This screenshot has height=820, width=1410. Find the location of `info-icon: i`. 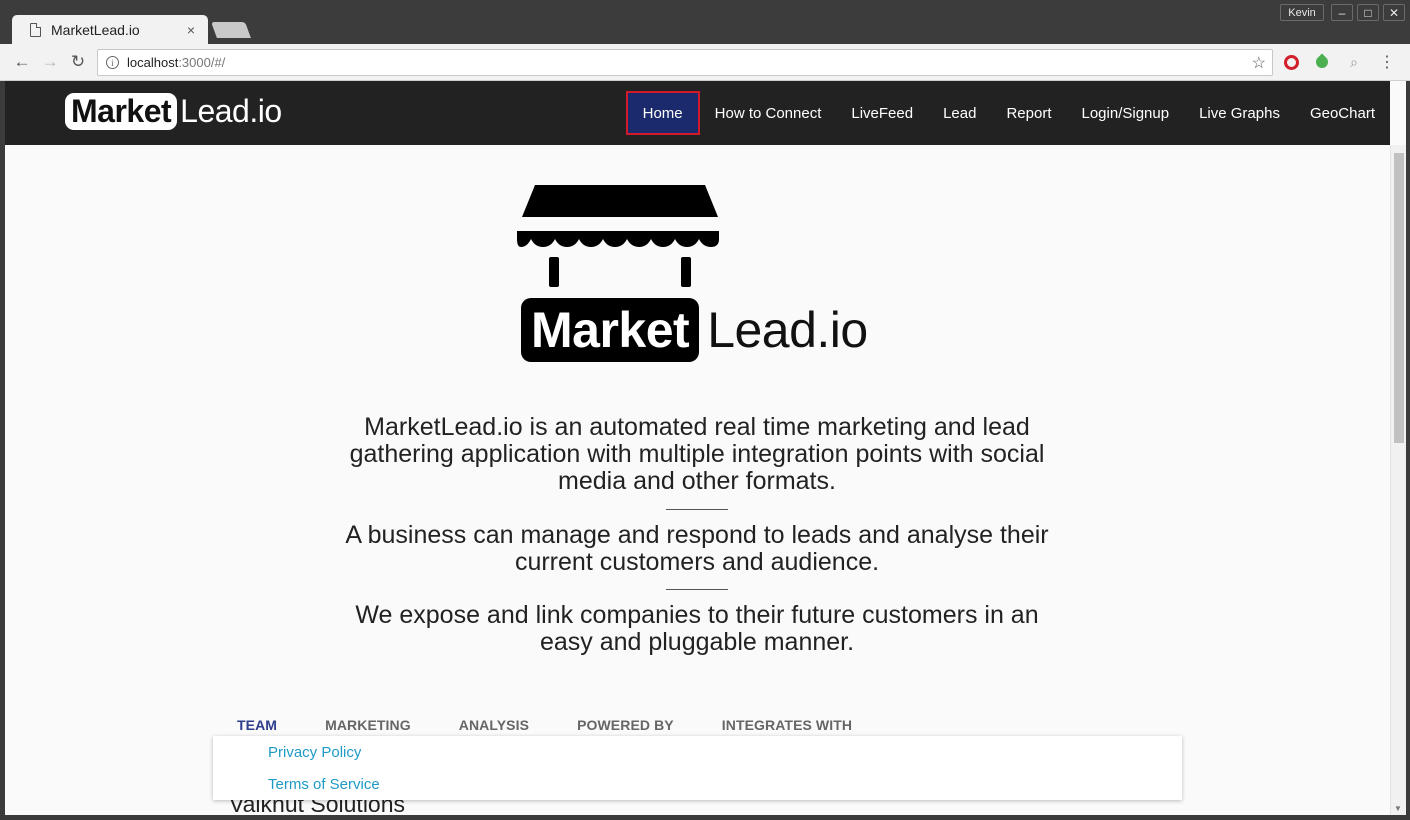

info-icon: i is located at coordinates (112, 62).